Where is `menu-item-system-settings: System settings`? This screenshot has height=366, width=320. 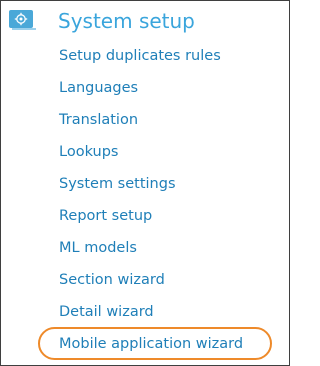
menu-item-system-settings: System settings is located at coordinates (117, 184).